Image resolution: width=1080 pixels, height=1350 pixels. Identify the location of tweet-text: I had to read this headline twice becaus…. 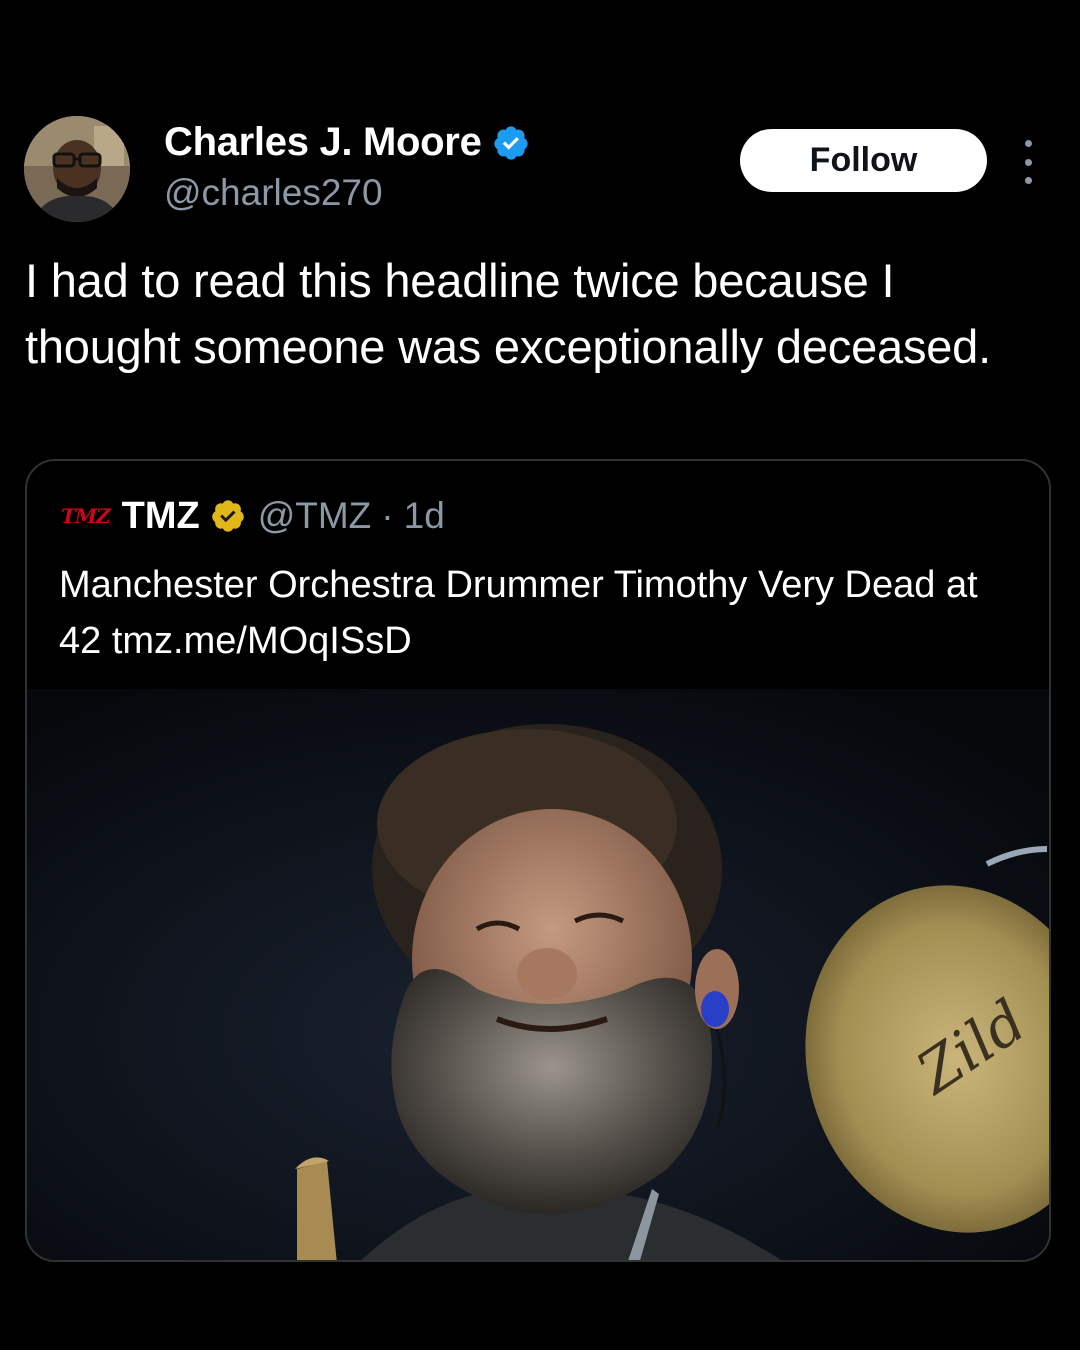
(508, 313).